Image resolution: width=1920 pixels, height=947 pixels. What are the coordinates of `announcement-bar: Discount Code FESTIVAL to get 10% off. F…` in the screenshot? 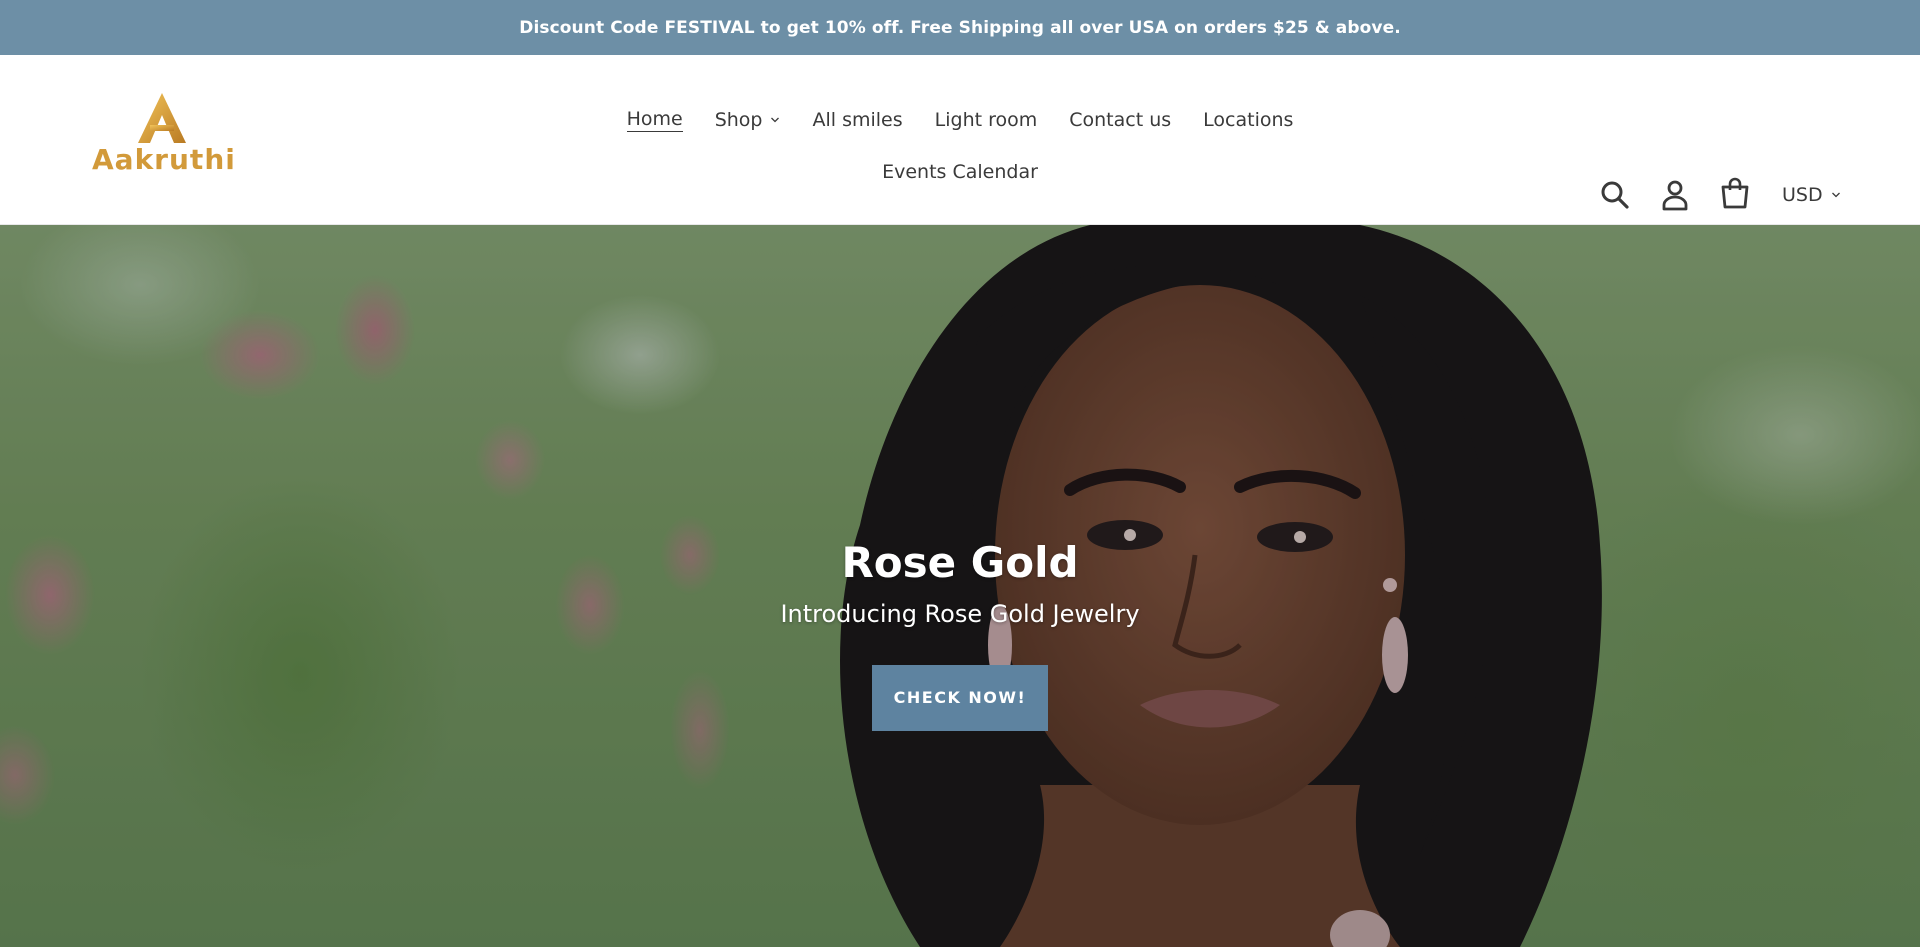 It's located at (960, 27).